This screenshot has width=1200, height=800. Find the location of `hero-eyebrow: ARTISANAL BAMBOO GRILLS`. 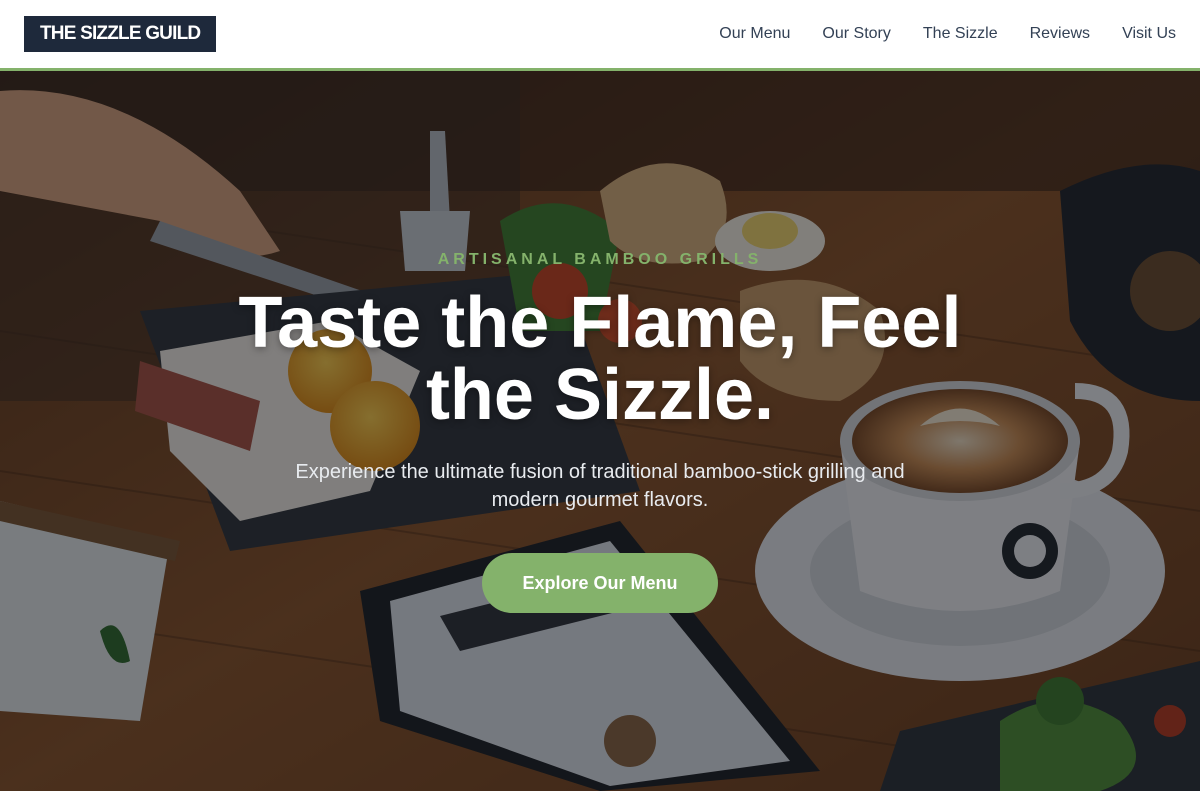

hero-eyebrow: ARTISANAL BAMBOO GRILLS is located at coordinates (600, 259).